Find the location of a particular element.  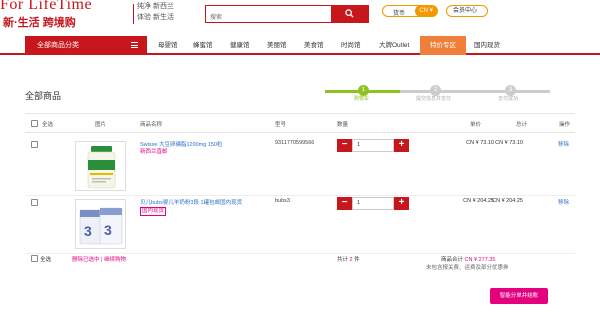

slogan-line-2: 体验 新生活 is located at coordinates (155, 17).